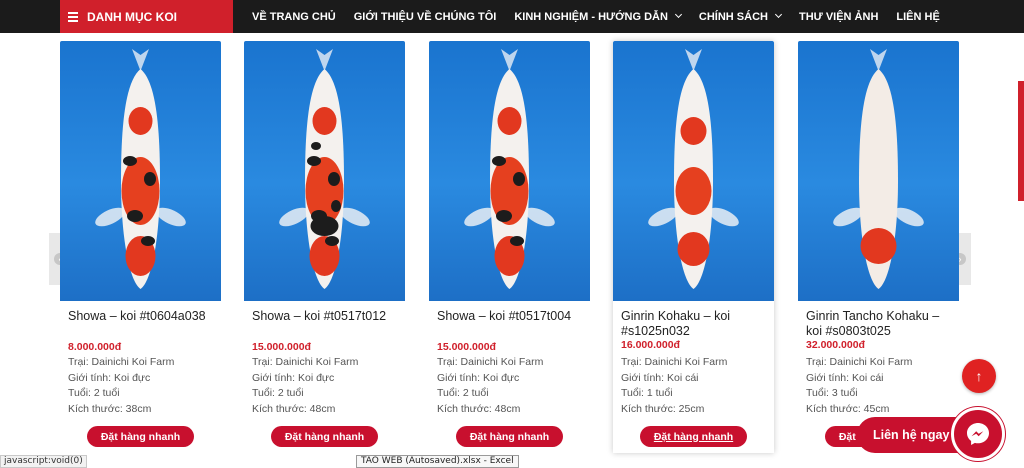  I want to click on nav-item-label: GIỚI THIỆU VỀ CHÚNG TÔI, so click(425, 16).